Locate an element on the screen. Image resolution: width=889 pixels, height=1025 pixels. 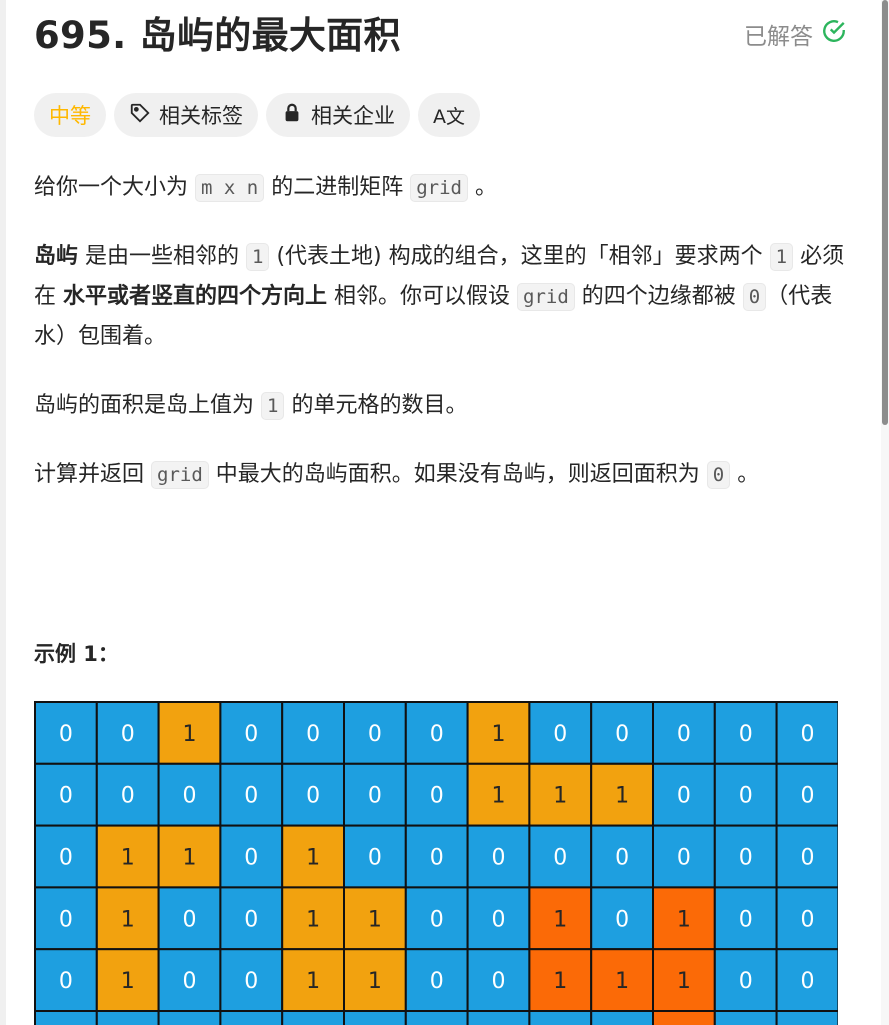
text-segment: 相邻。你可以假设 is located at coordinates (422, 296).